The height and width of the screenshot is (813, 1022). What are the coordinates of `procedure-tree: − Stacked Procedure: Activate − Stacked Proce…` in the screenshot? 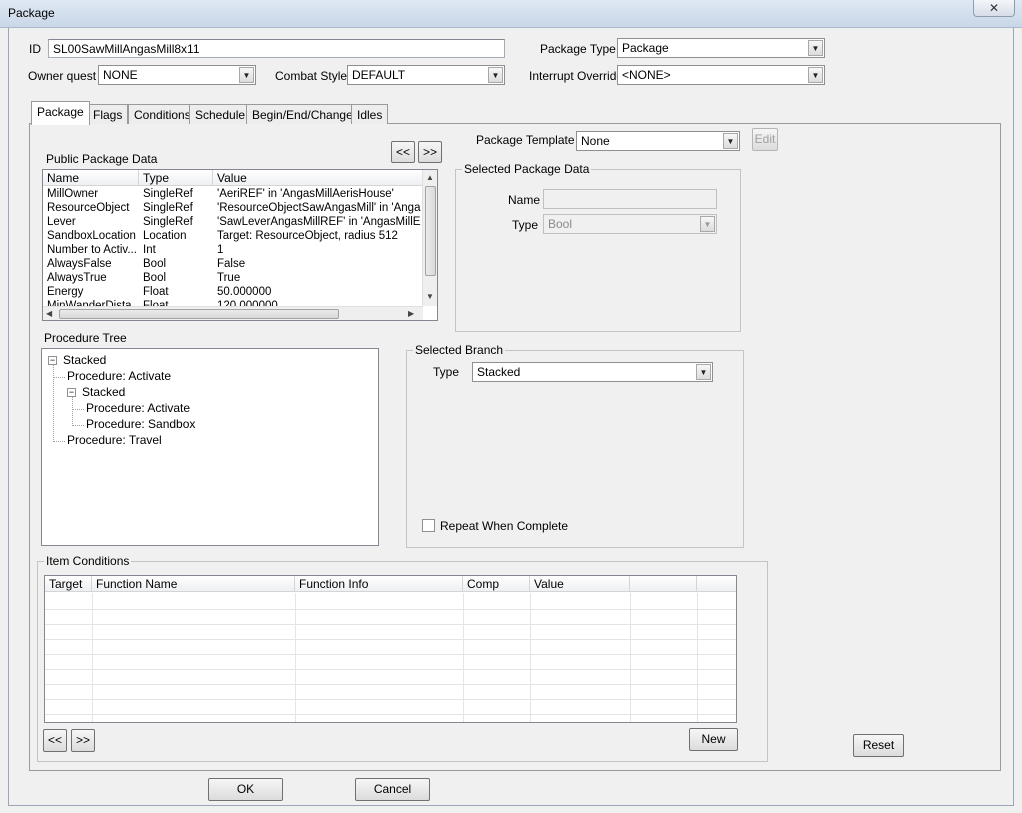 It's located at (210, 447).